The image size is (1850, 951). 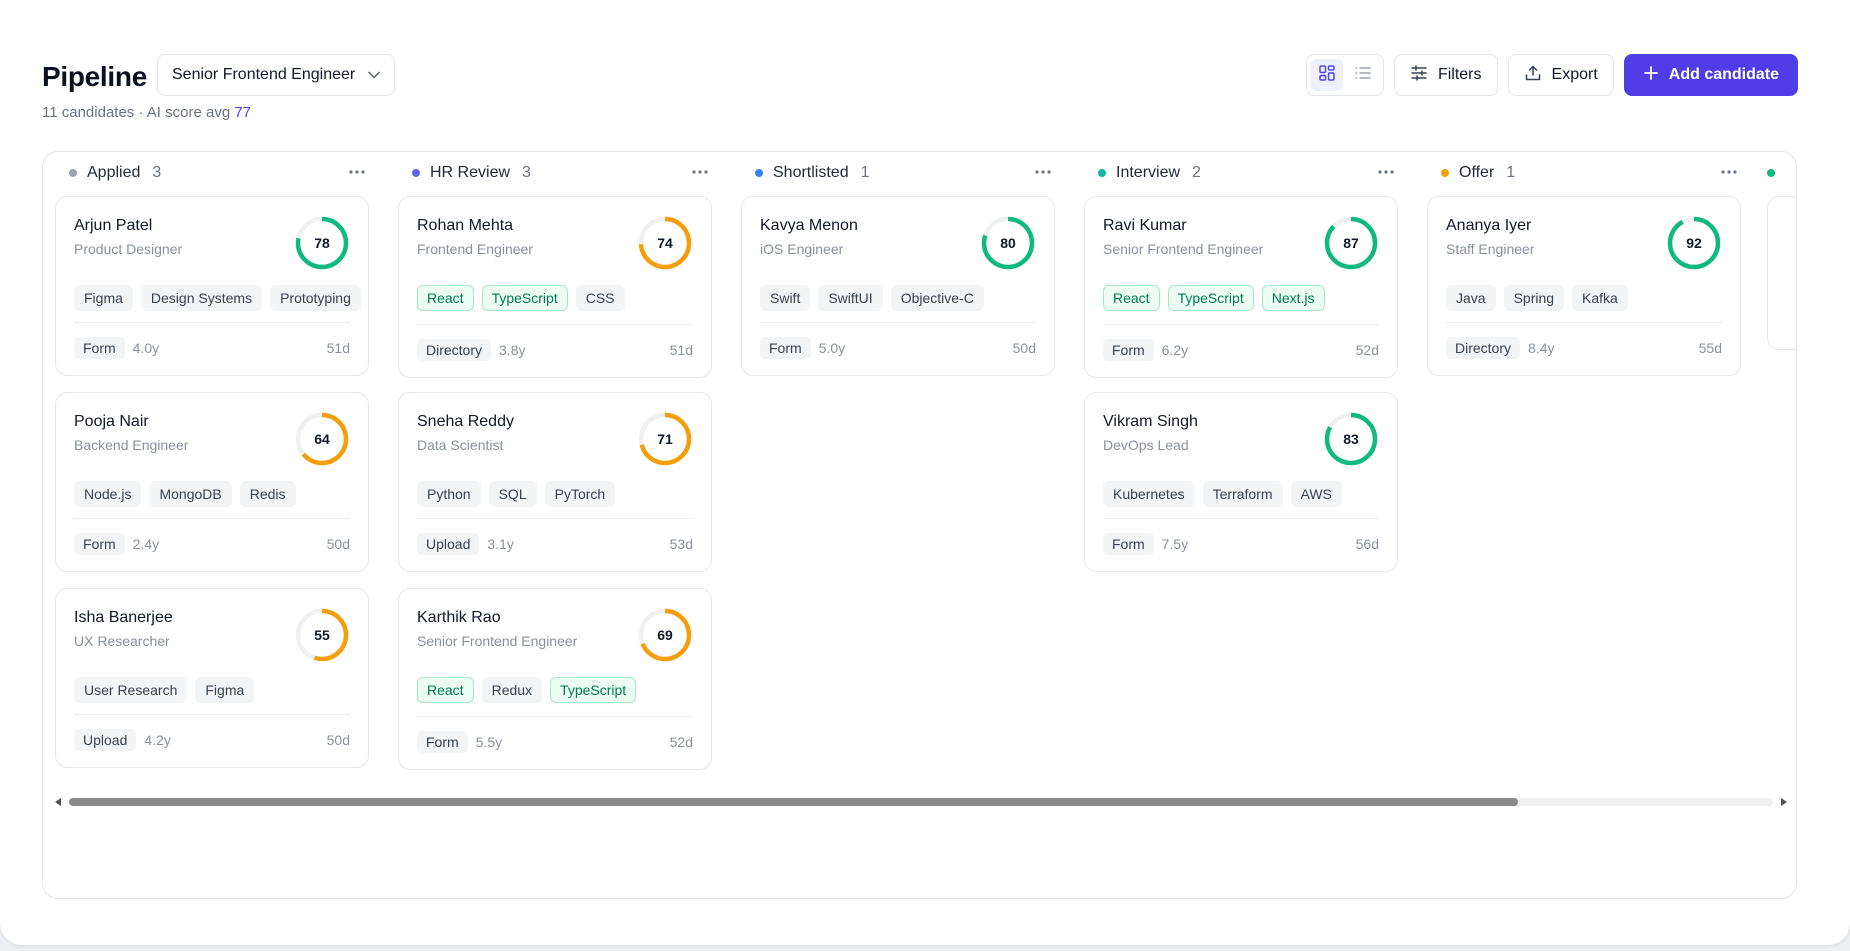 What do you see at coordinates (146, 112) in the screenshot?
I see `pipeline-summary: 11 candidates · AI score avg 77` at bounding box center [146, 112].